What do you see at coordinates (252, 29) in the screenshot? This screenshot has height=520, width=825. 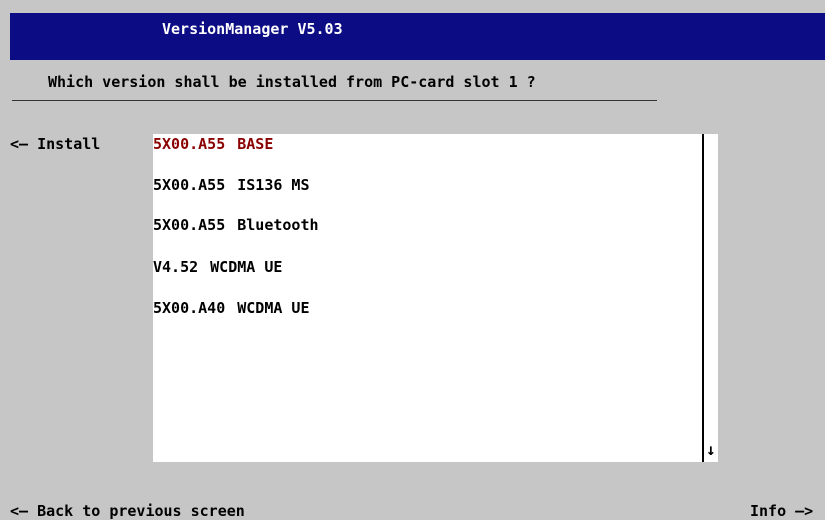 I see `window-title: VersionManager V5.03` at bounding box center [252, 29].